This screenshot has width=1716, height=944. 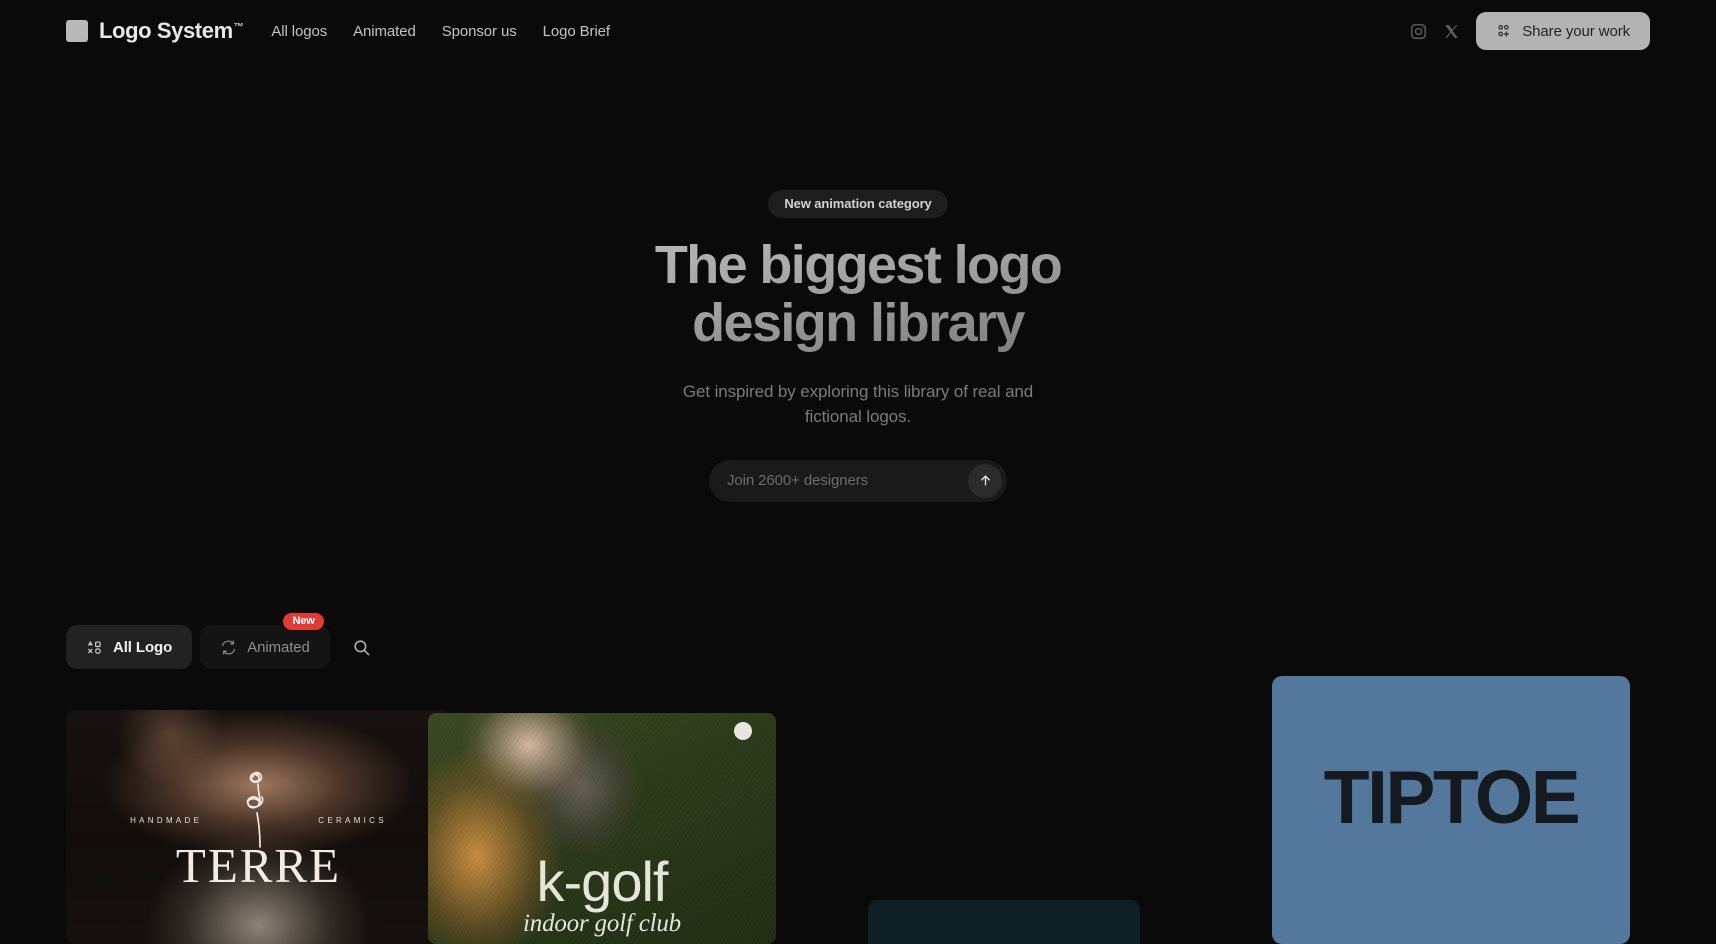 I want to click on kgolf-tagline: indoor golf club, so click(x=602, y=923).